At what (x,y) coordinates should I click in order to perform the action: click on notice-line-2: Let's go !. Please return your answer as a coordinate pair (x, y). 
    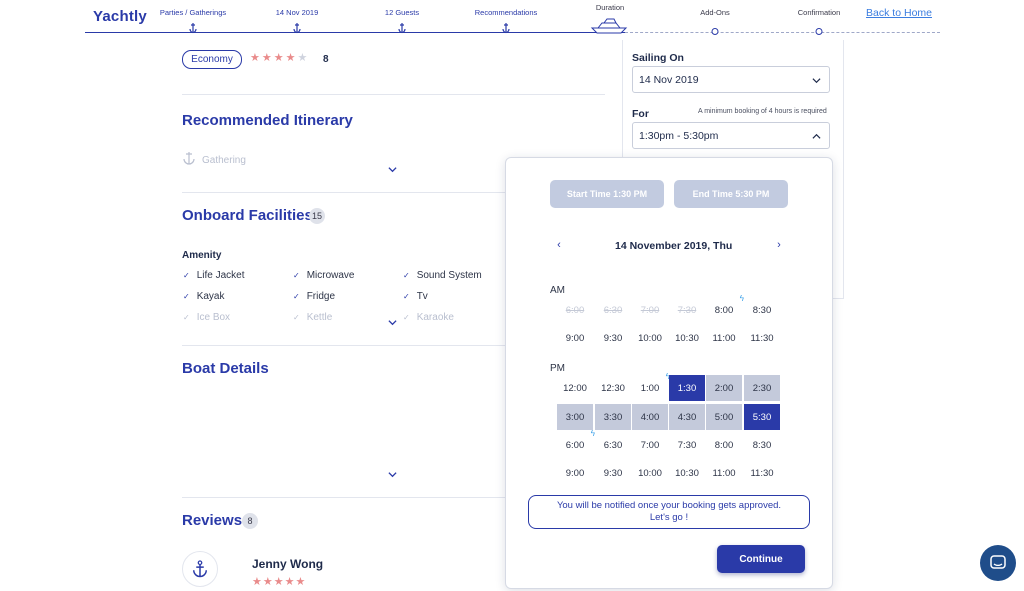
    Looking at the image, I should click on (669, 517).